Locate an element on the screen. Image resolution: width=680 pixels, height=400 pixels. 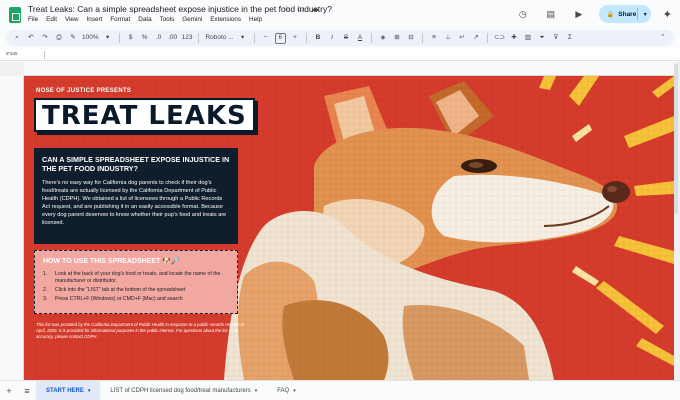
menu-icon: ≡ is located at coordinates (27, 391).